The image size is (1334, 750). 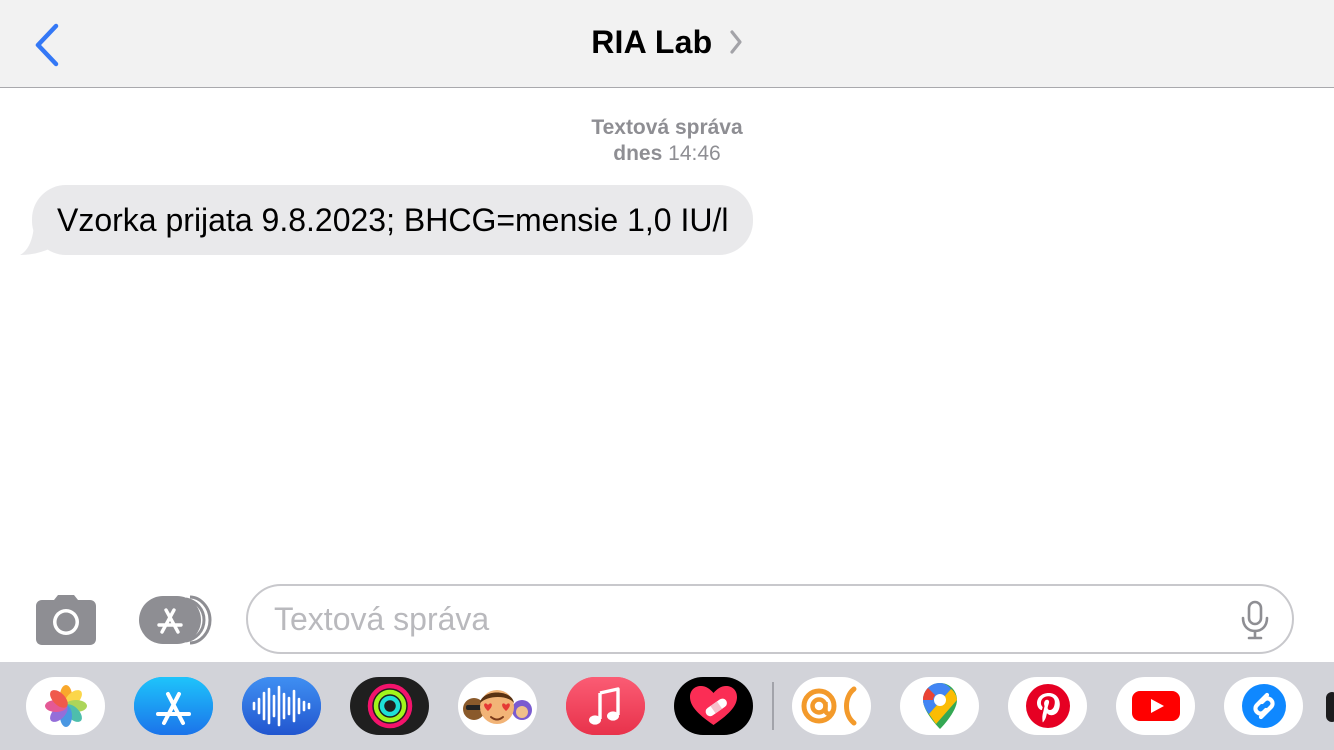 I want to click on microphone-icon, so click(x=1255, y=620).